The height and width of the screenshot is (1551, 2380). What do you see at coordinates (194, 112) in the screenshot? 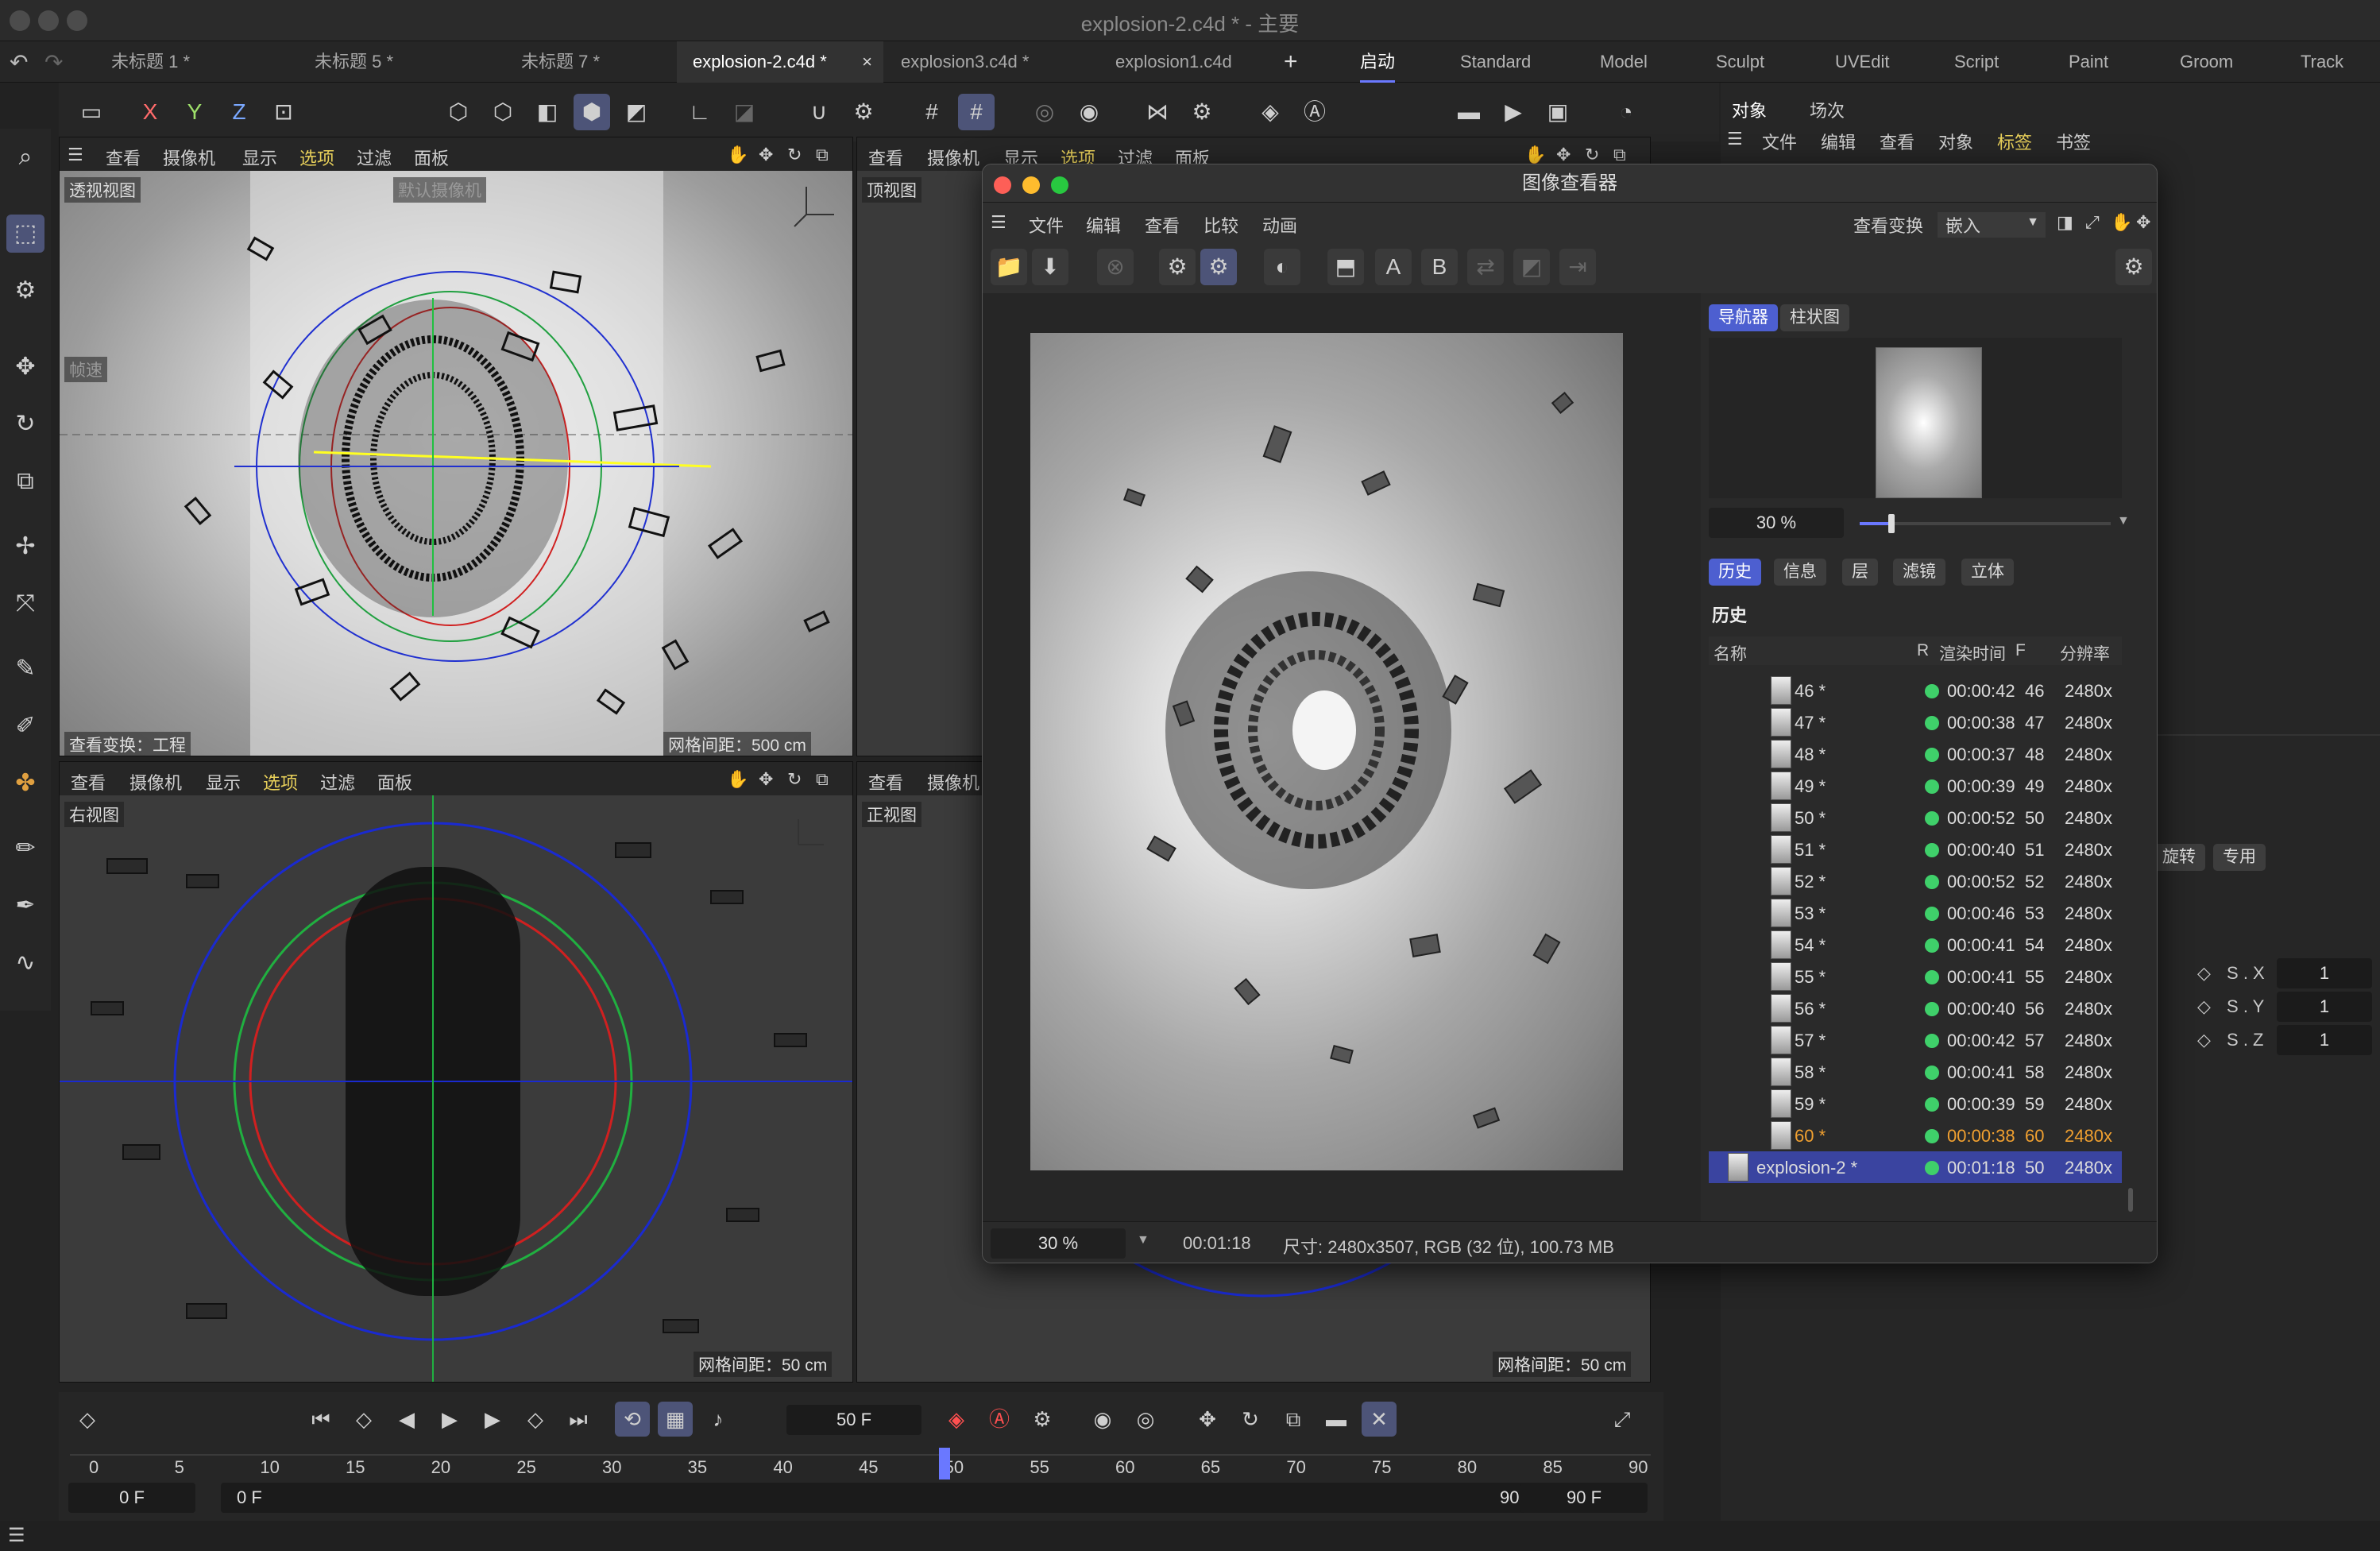
I see `y-axis-lock-button: Y` at bounding box center [194, 112].